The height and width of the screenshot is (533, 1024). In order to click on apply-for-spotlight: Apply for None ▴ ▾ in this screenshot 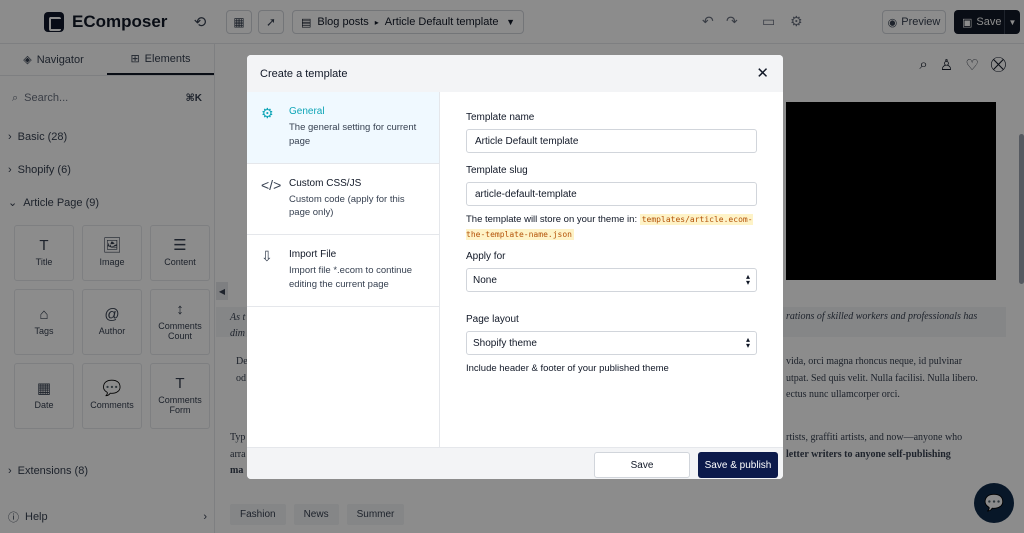, I will do `click(611, 273)`.